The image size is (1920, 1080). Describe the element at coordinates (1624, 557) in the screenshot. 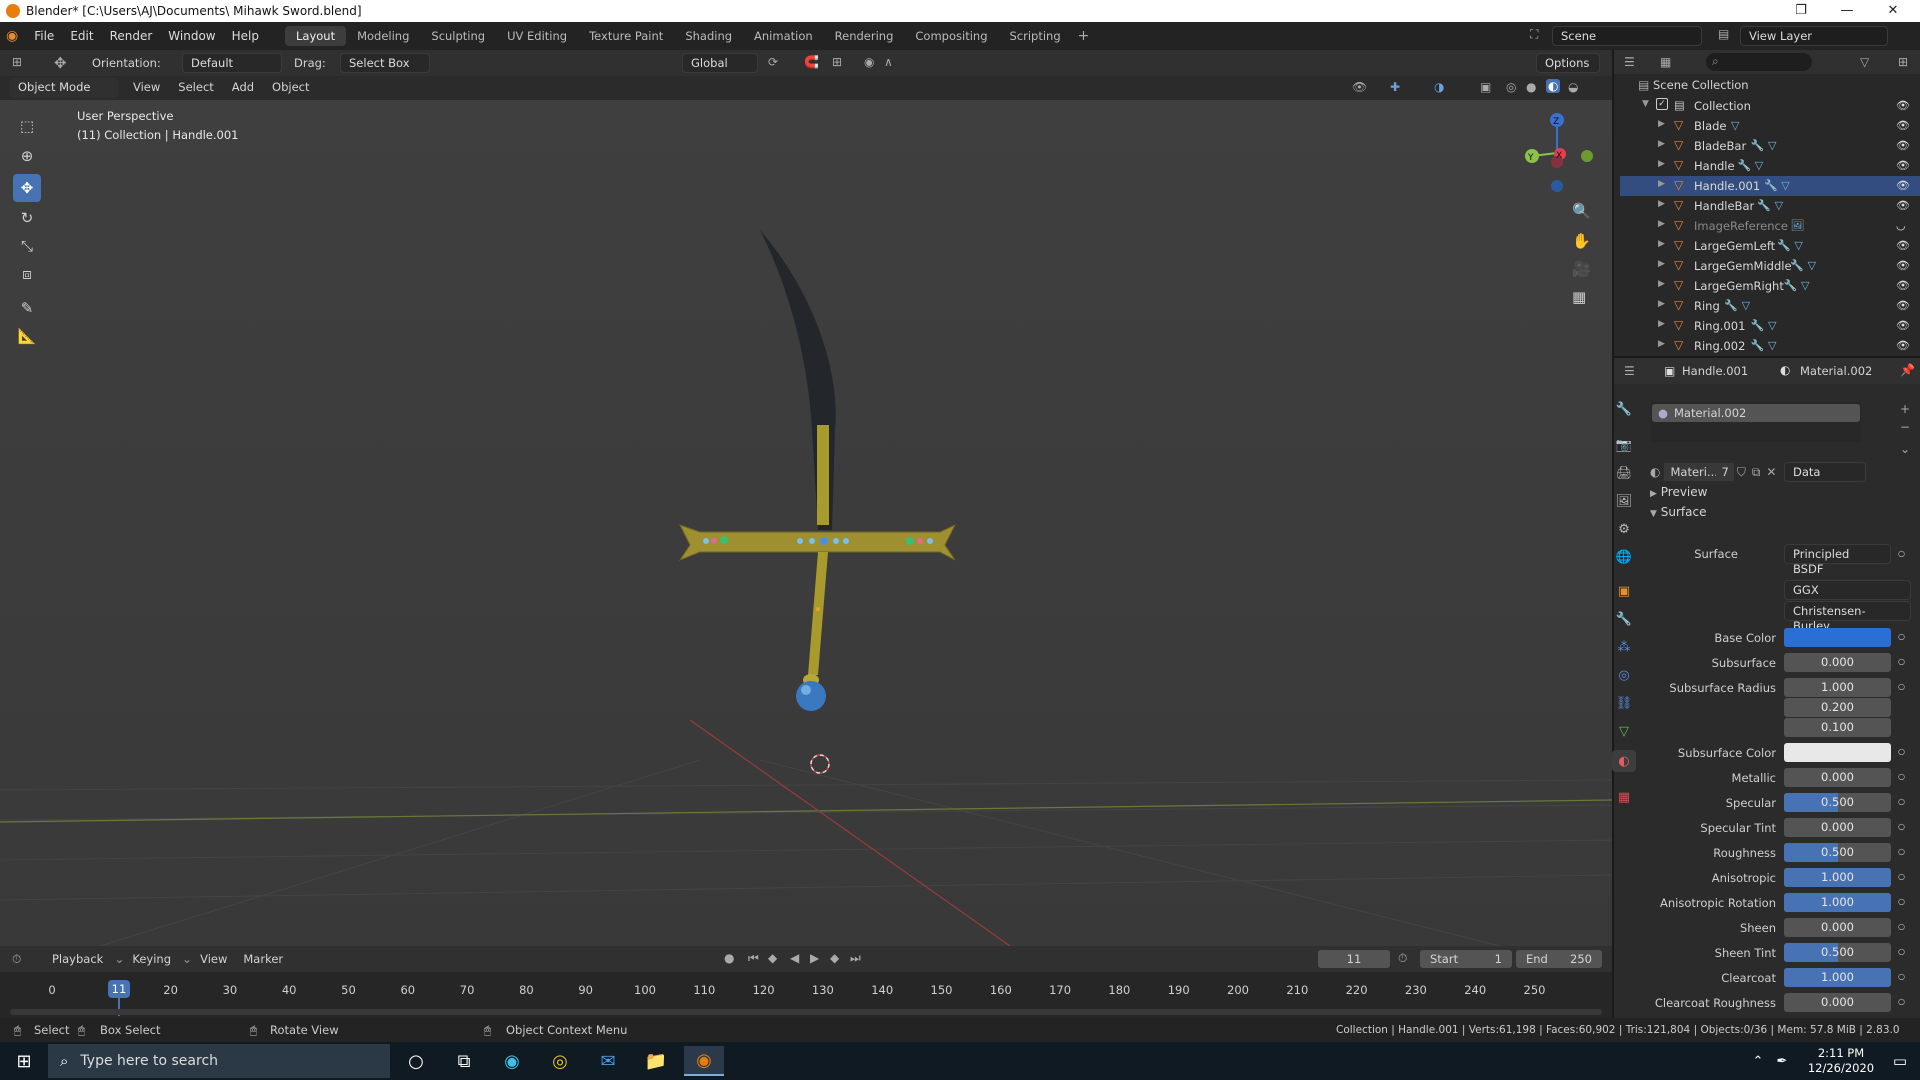

I see `world-tab-icon: 🌐` at that location.